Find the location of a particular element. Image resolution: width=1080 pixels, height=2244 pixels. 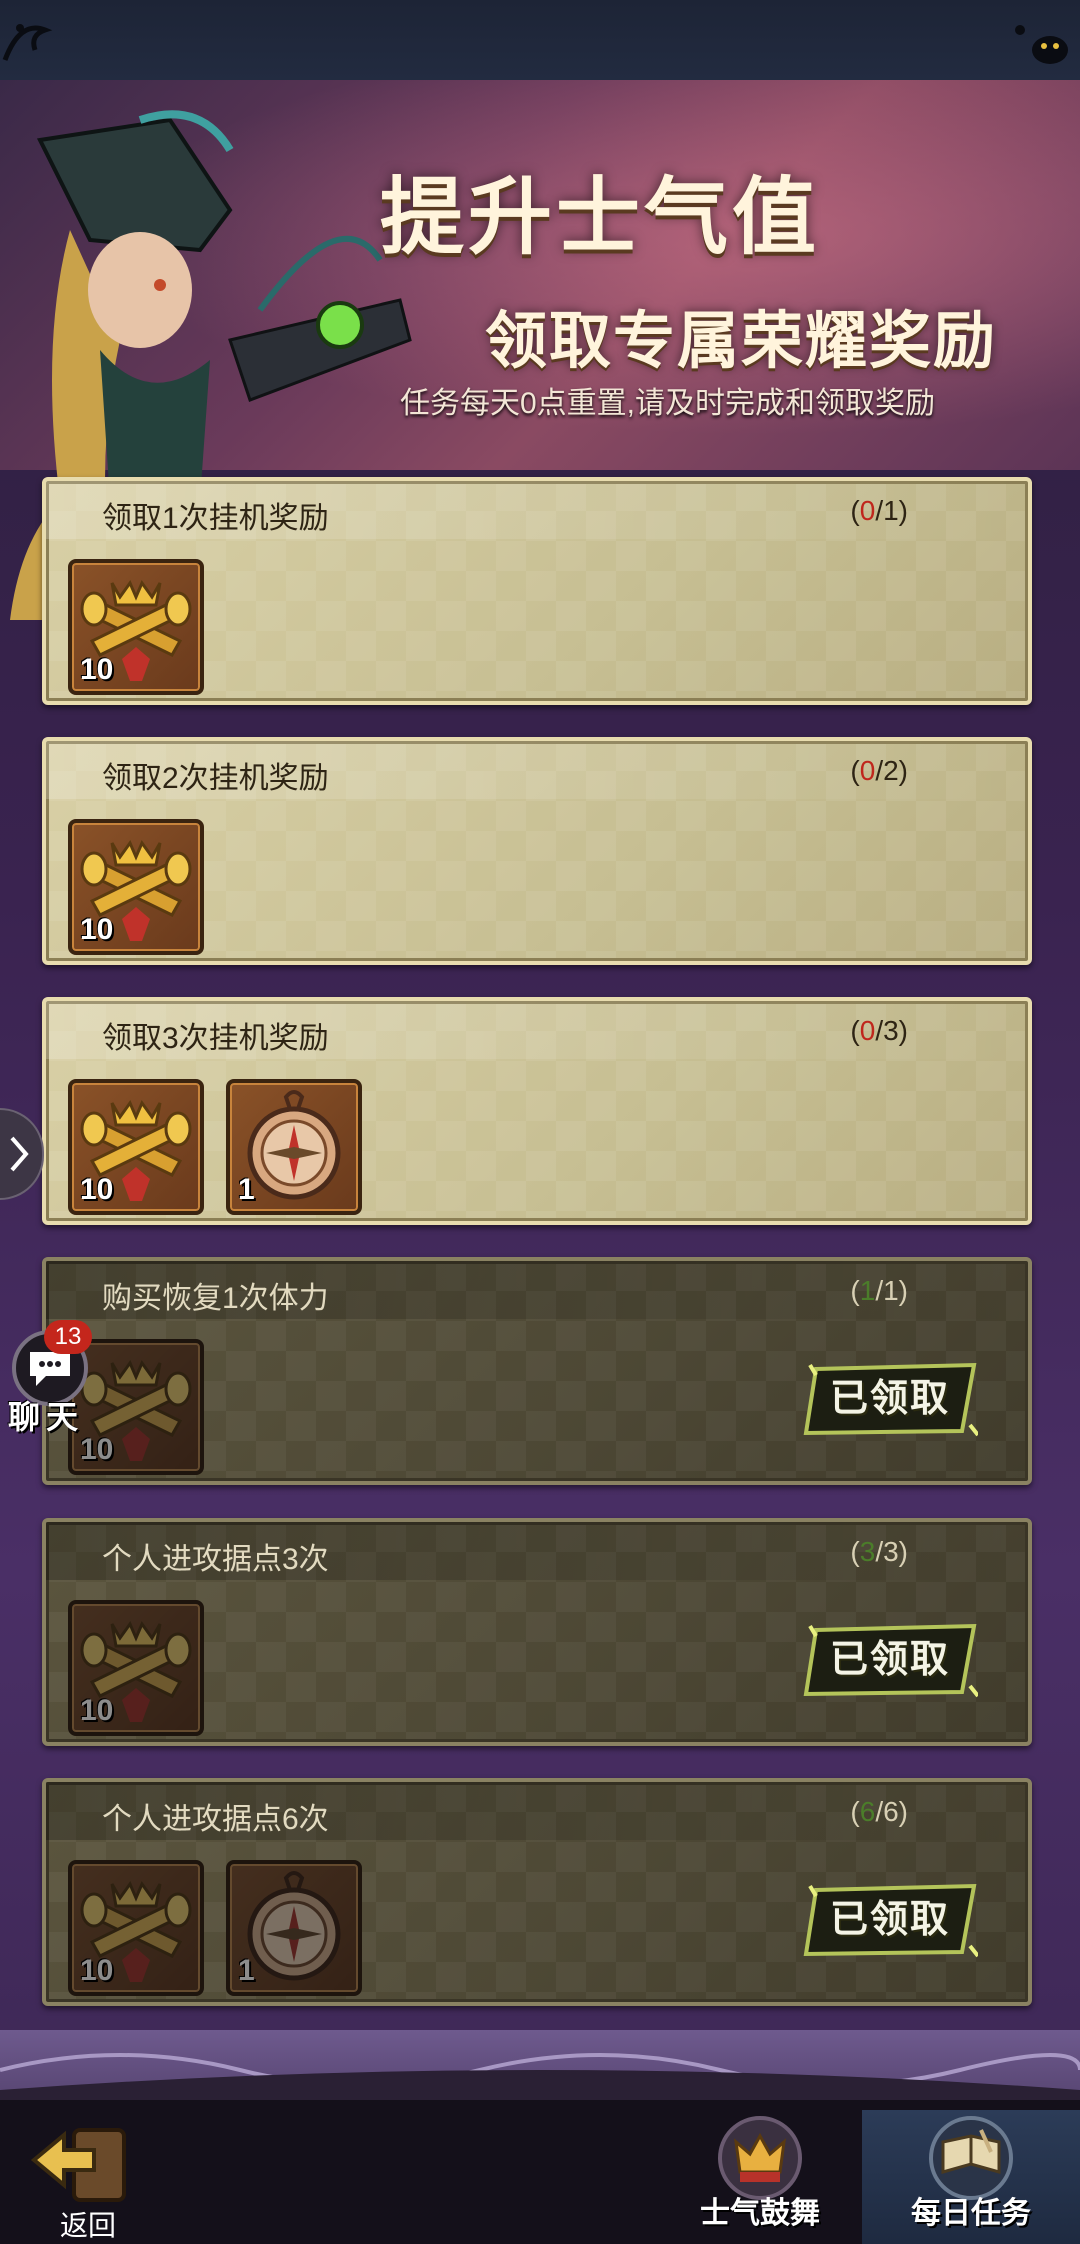

ornament-left-icon is located at coordinates (27, 42).